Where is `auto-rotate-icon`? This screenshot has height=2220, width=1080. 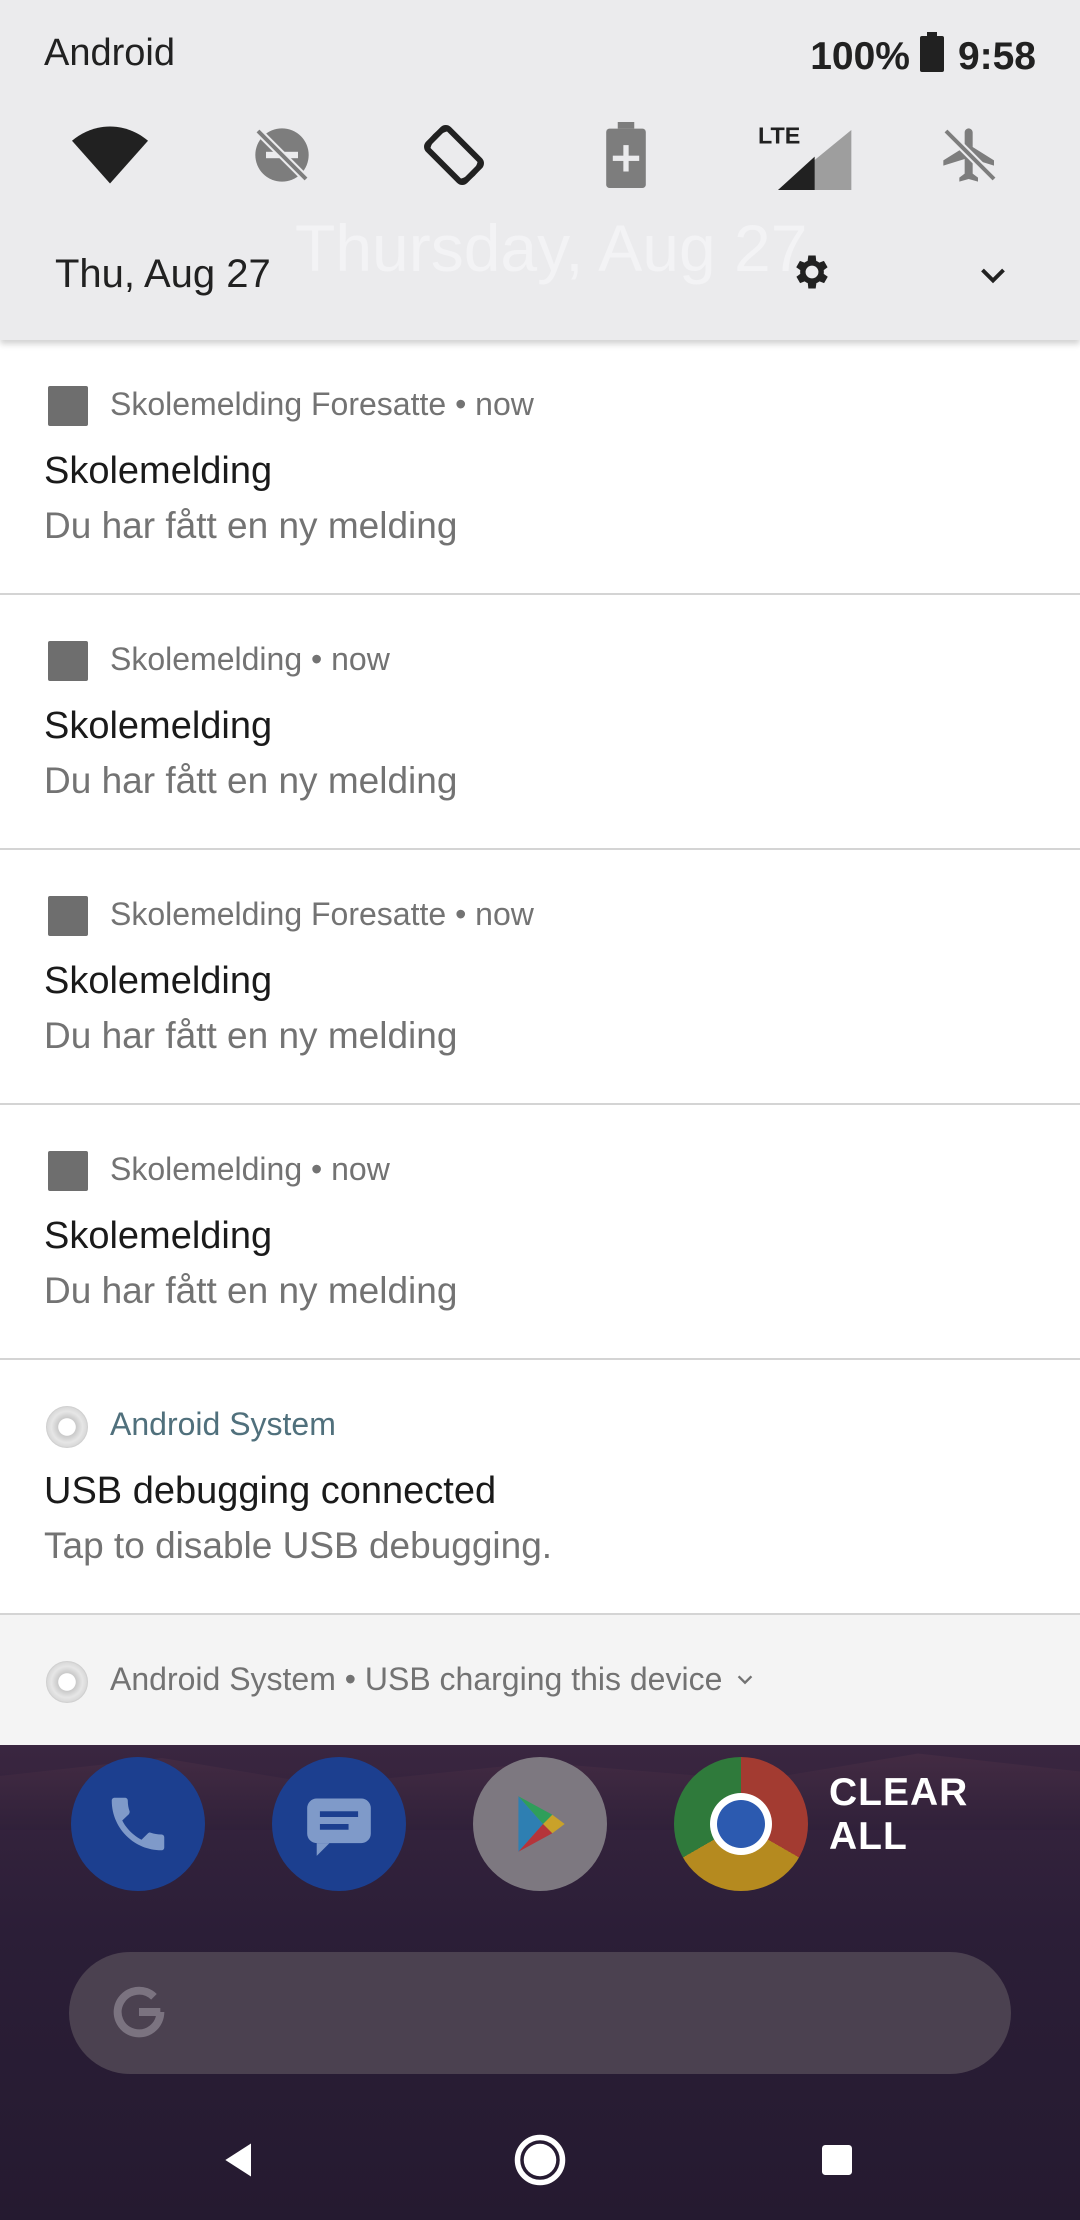
auto-rotate-icon is located at coordinates (454, 155).